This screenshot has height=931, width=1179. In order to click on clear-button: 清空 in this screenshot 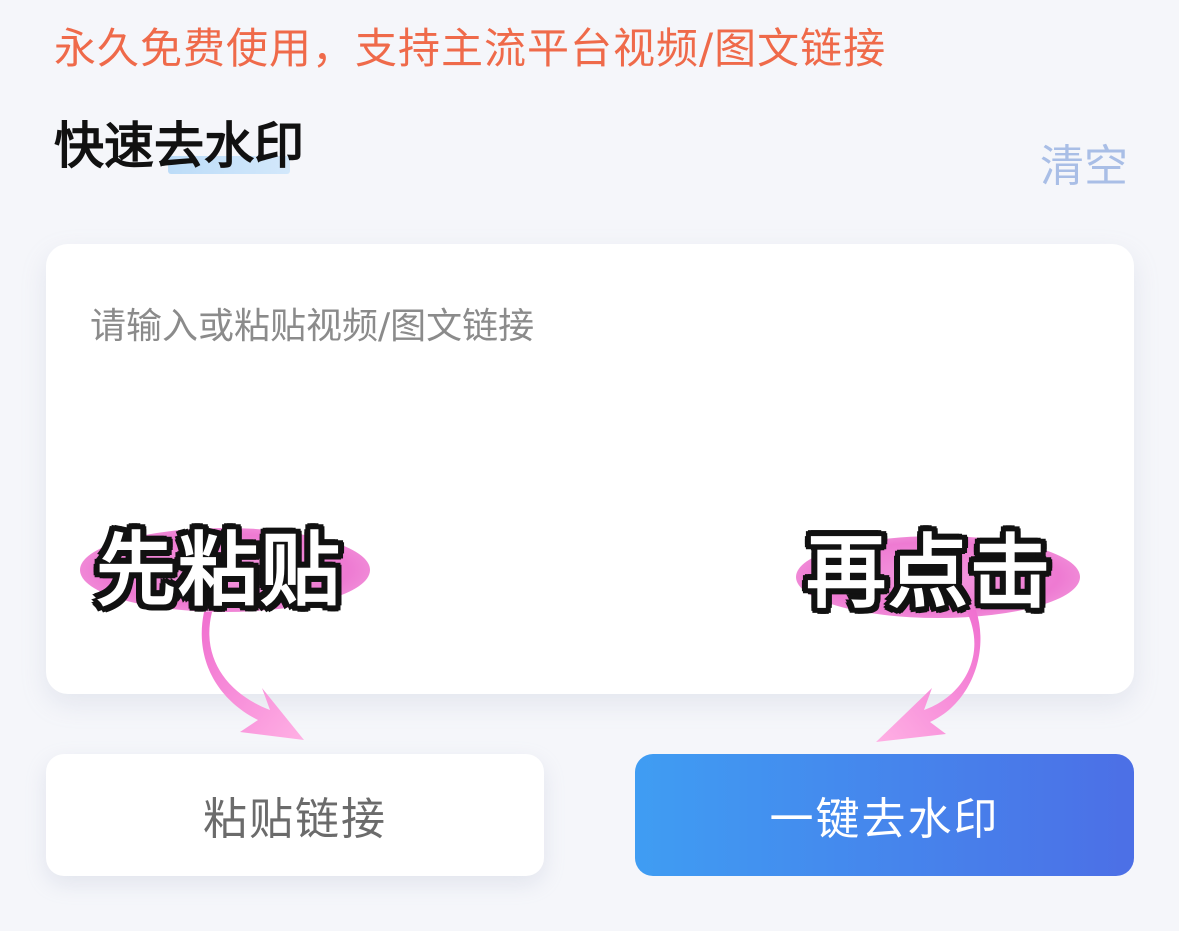, I will do `click(1084, 167)`.